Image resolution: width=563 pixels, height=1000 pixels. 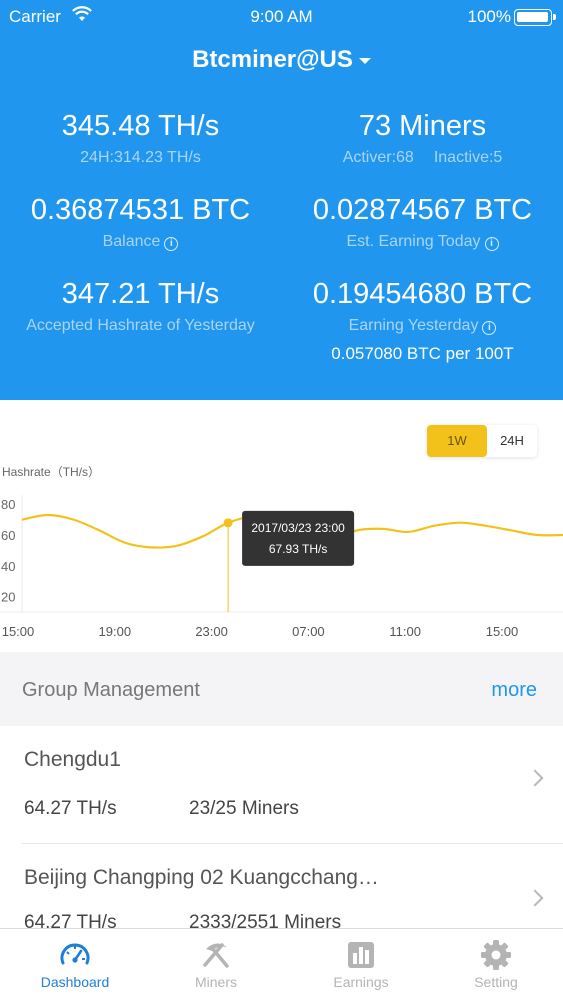 I want to click on earning-per-100t: 0.057080 BTC per 100T, so click(x=422, y=353).